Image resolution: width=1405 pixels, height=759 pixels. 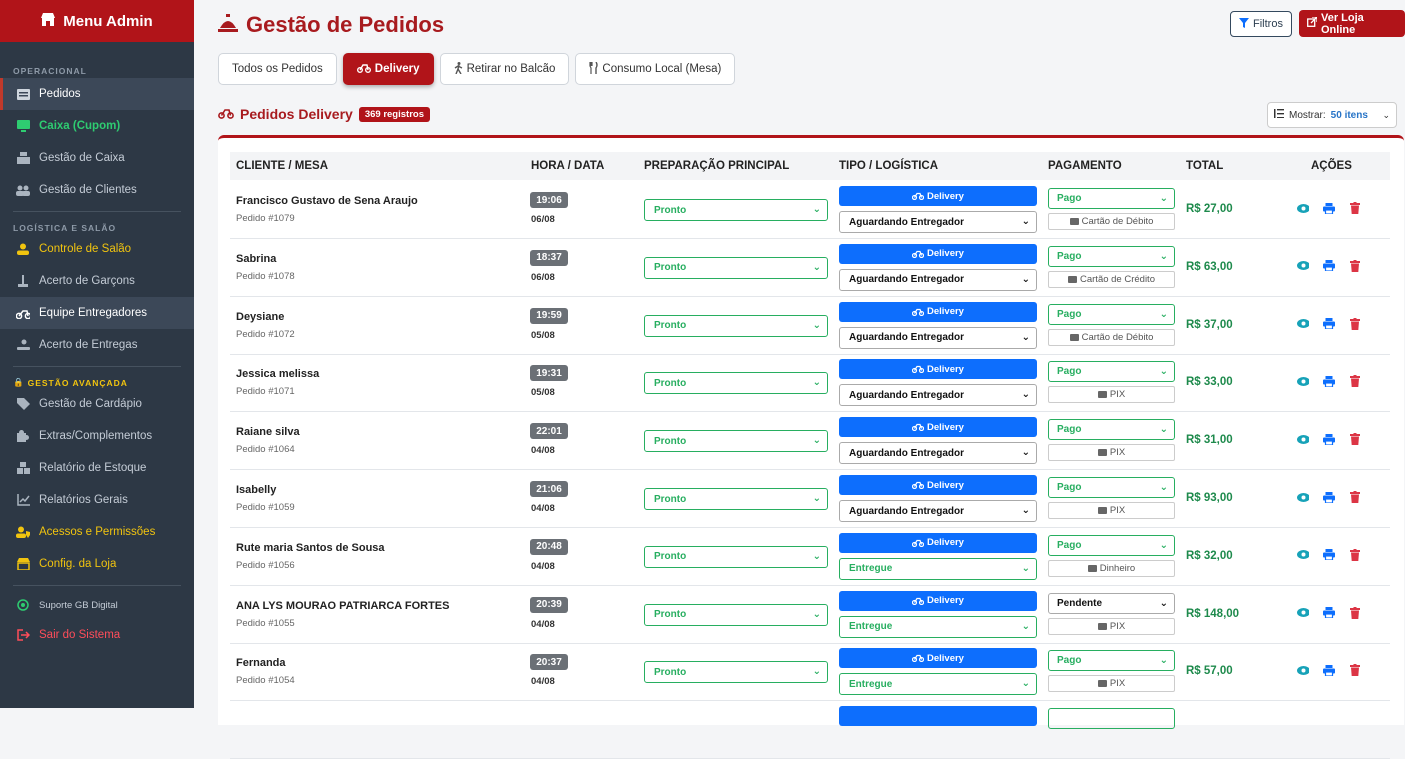 What do you see at coordinates (277, 69) in the screenshot?
I see `tab-todos: Todos os Pedidos` at bounding box center [277, 69].